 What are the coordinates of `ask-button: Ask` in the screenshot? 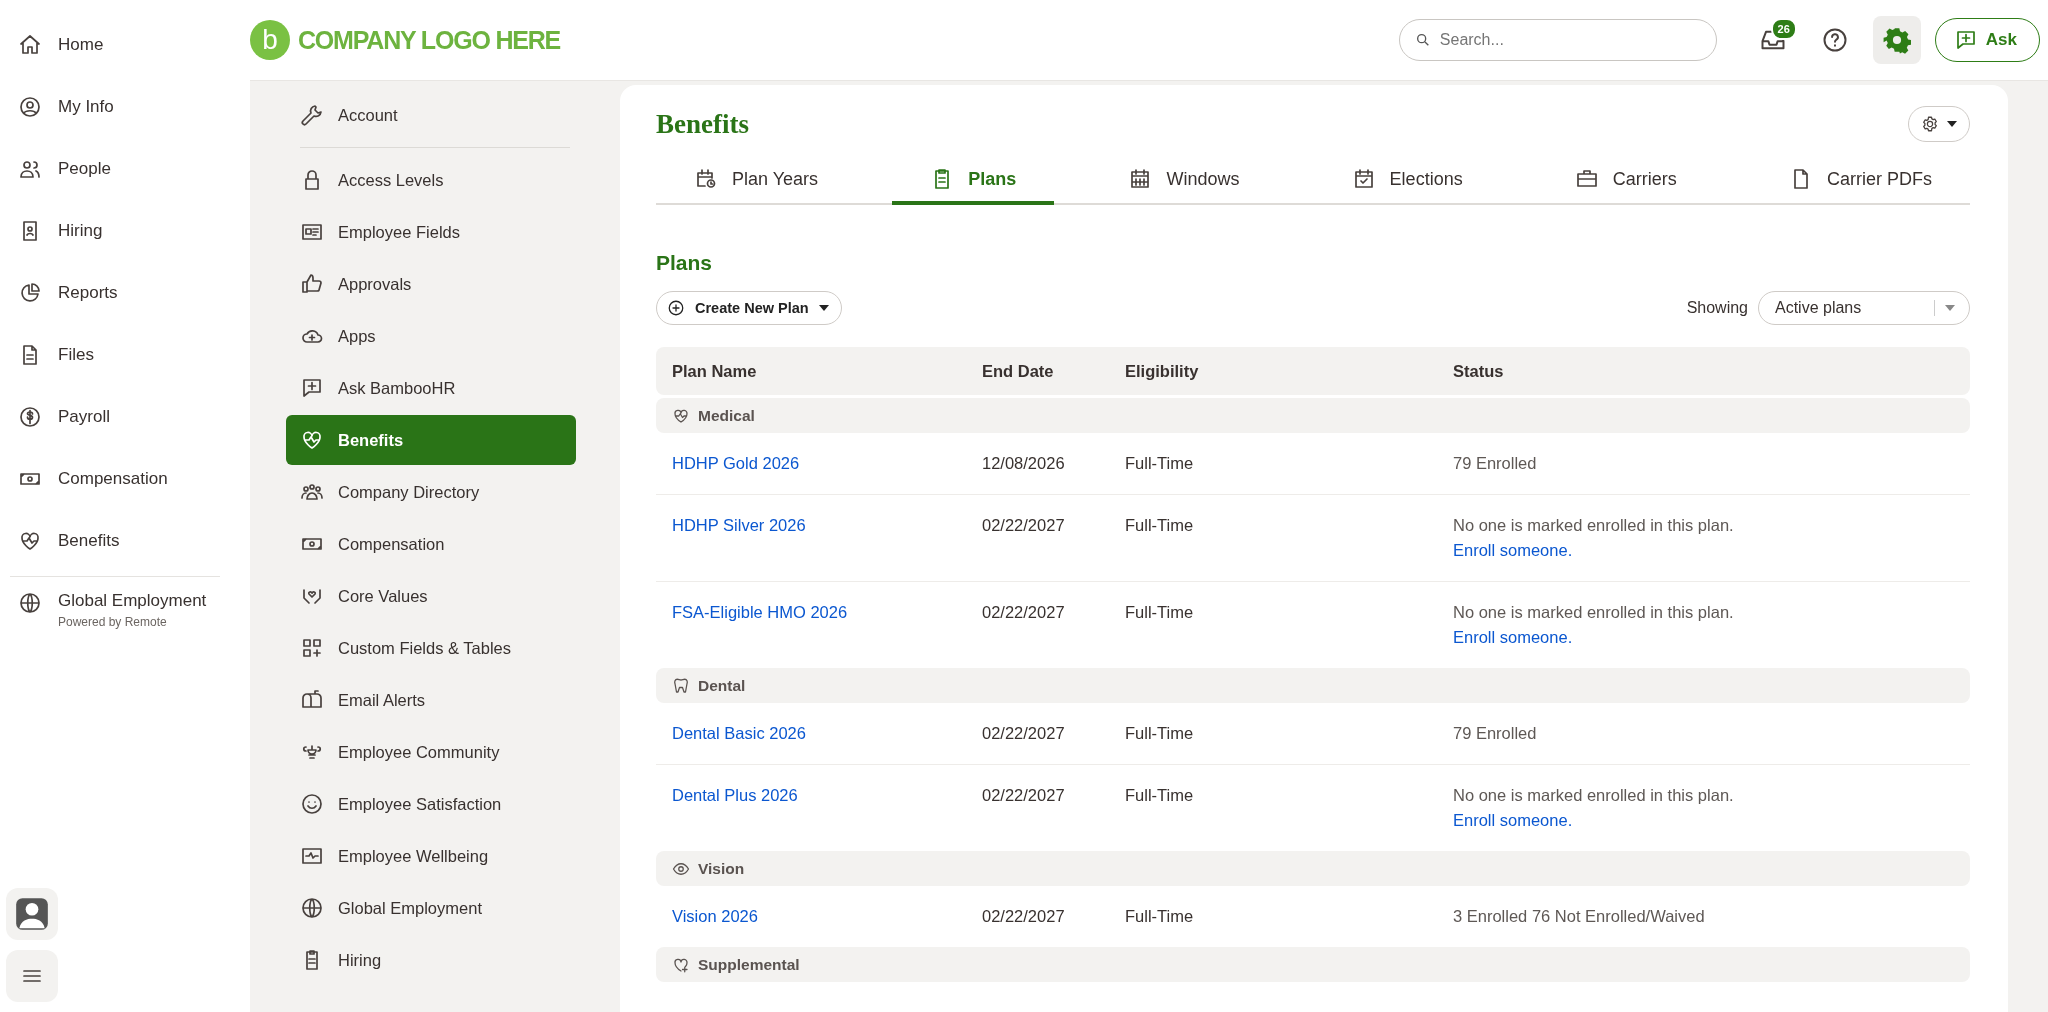 It's located at (1987, 40).